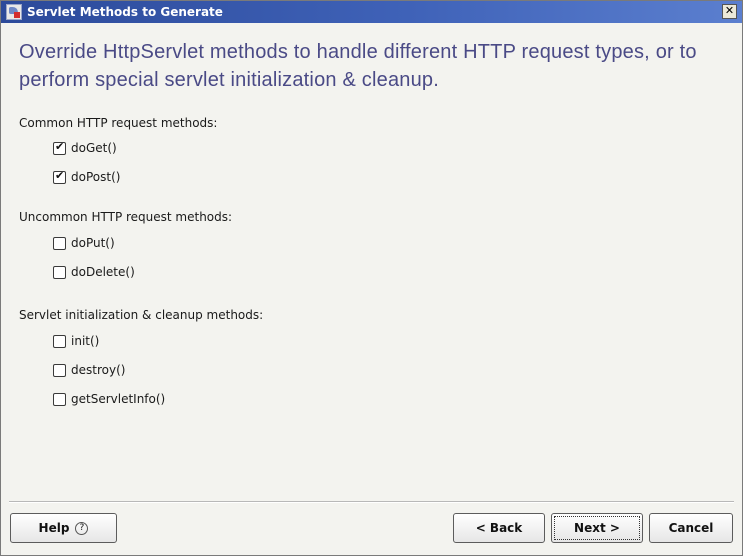 The image size is (743, 556). What do you see at coordinates (371, 502) in the screenshot?
I see `footer-separator` at bounding box center [371, 502].